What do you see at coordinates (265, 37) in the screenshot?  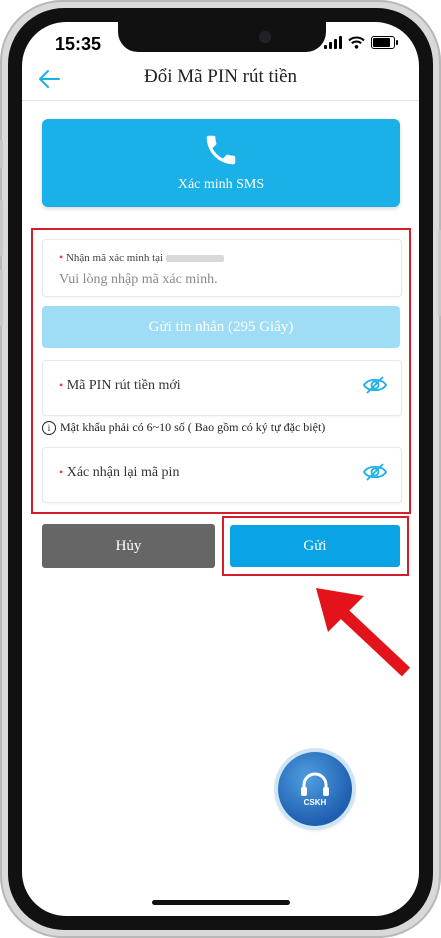 I see `camera` at bounding box center [265, 37].